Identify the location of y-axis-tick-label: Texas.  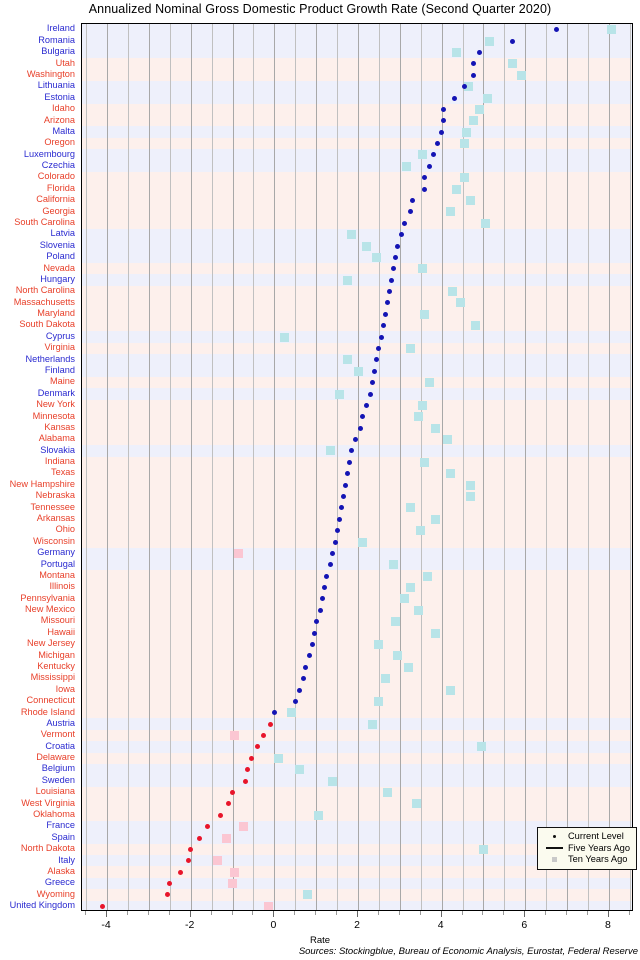
(63, 472).